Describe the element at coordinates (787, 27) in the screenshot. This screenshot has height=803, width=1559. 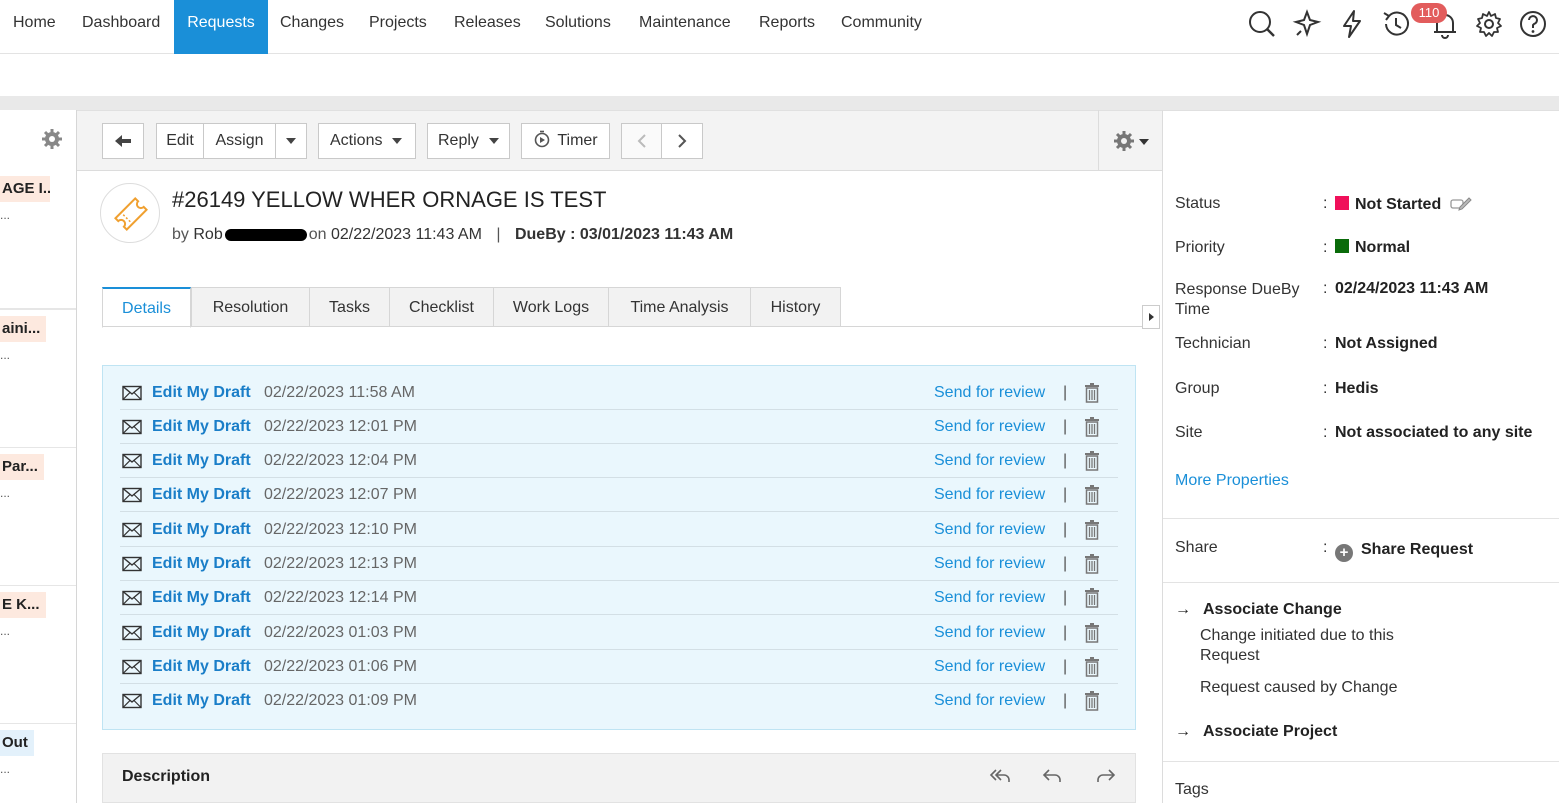
I see `nav-reports: Reports` at that location.